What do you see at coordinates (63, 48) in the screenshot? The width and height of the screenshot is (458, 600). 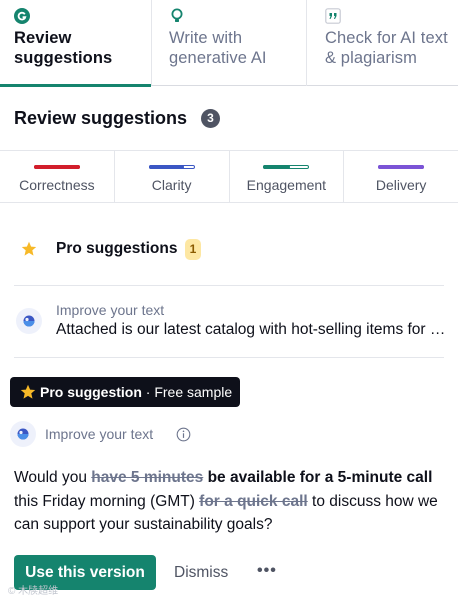 I see `tab-label: Review suggestions` at bounding box center [63, 48].